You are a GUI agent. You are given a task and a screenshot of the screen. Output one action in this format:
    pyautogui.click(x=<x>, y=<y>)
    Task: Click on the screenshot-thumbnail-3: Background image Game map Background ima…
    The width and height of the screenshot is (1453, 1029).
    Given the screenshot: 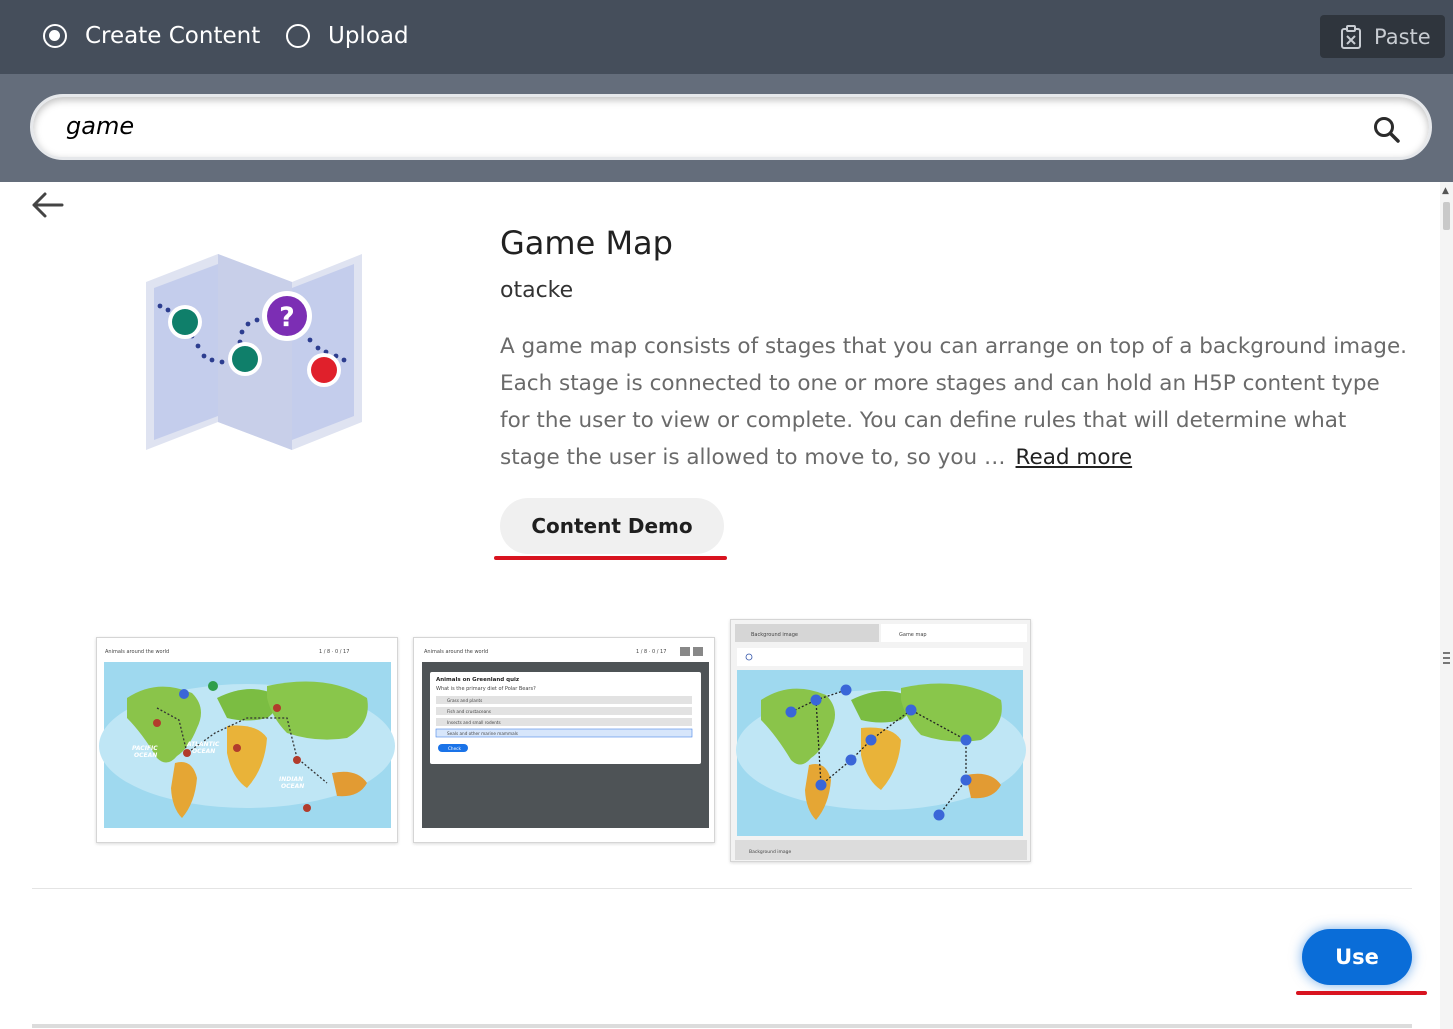 What is the action you would take?
    pyautogui.click(x=880, y=740)
    